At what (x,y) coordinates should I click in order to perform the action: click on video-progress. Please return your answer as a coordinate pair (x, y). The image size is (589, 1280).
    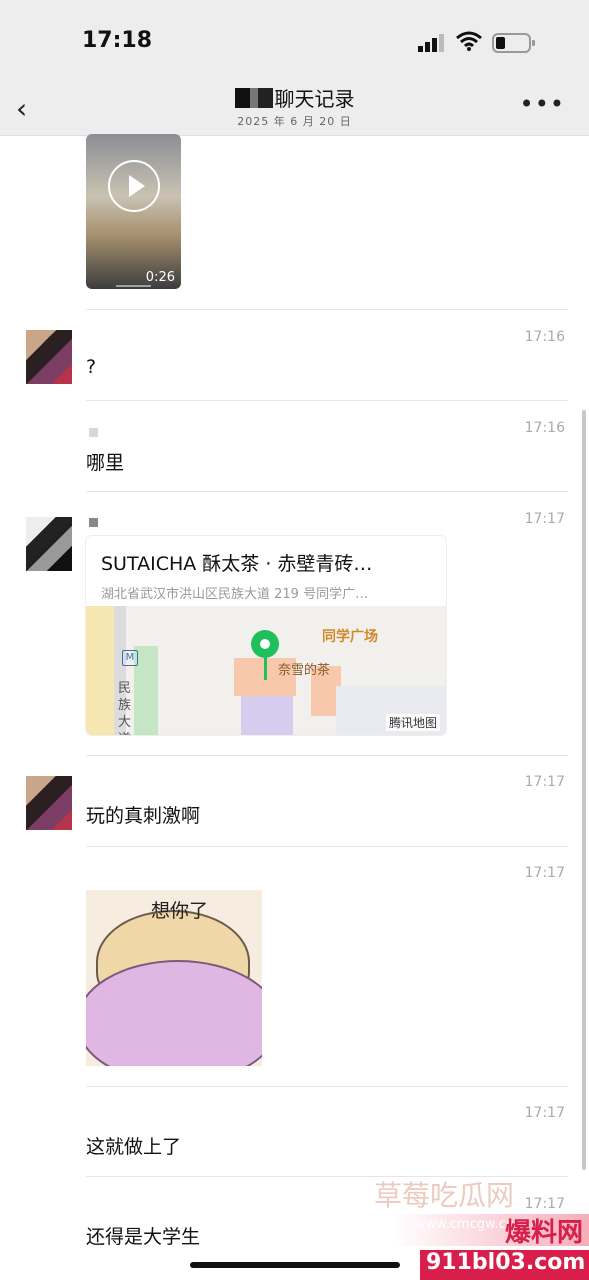
    Looking at the image, I should click on (133, 286).